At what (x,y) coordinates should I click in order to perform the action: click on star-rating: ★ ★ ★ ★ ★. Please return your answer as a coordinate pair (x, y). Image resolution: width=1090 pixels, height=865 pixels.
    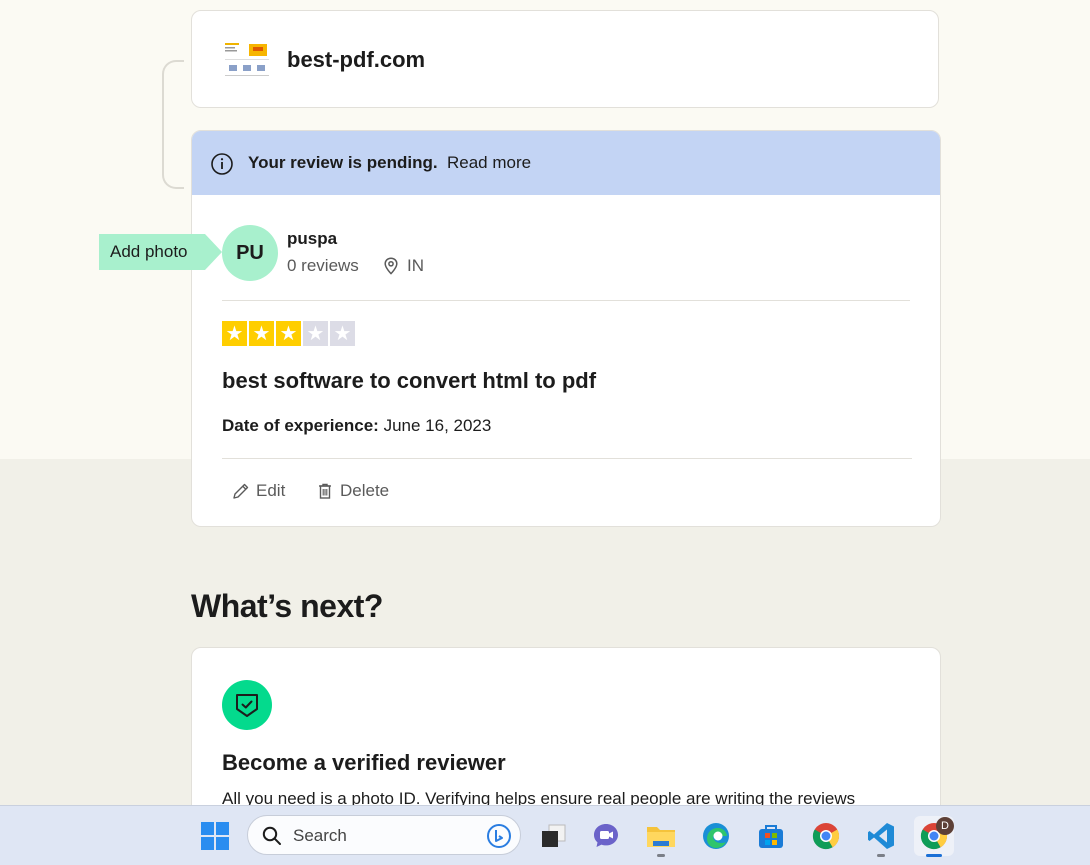
    Looking at the image, I should click on (288, 333).